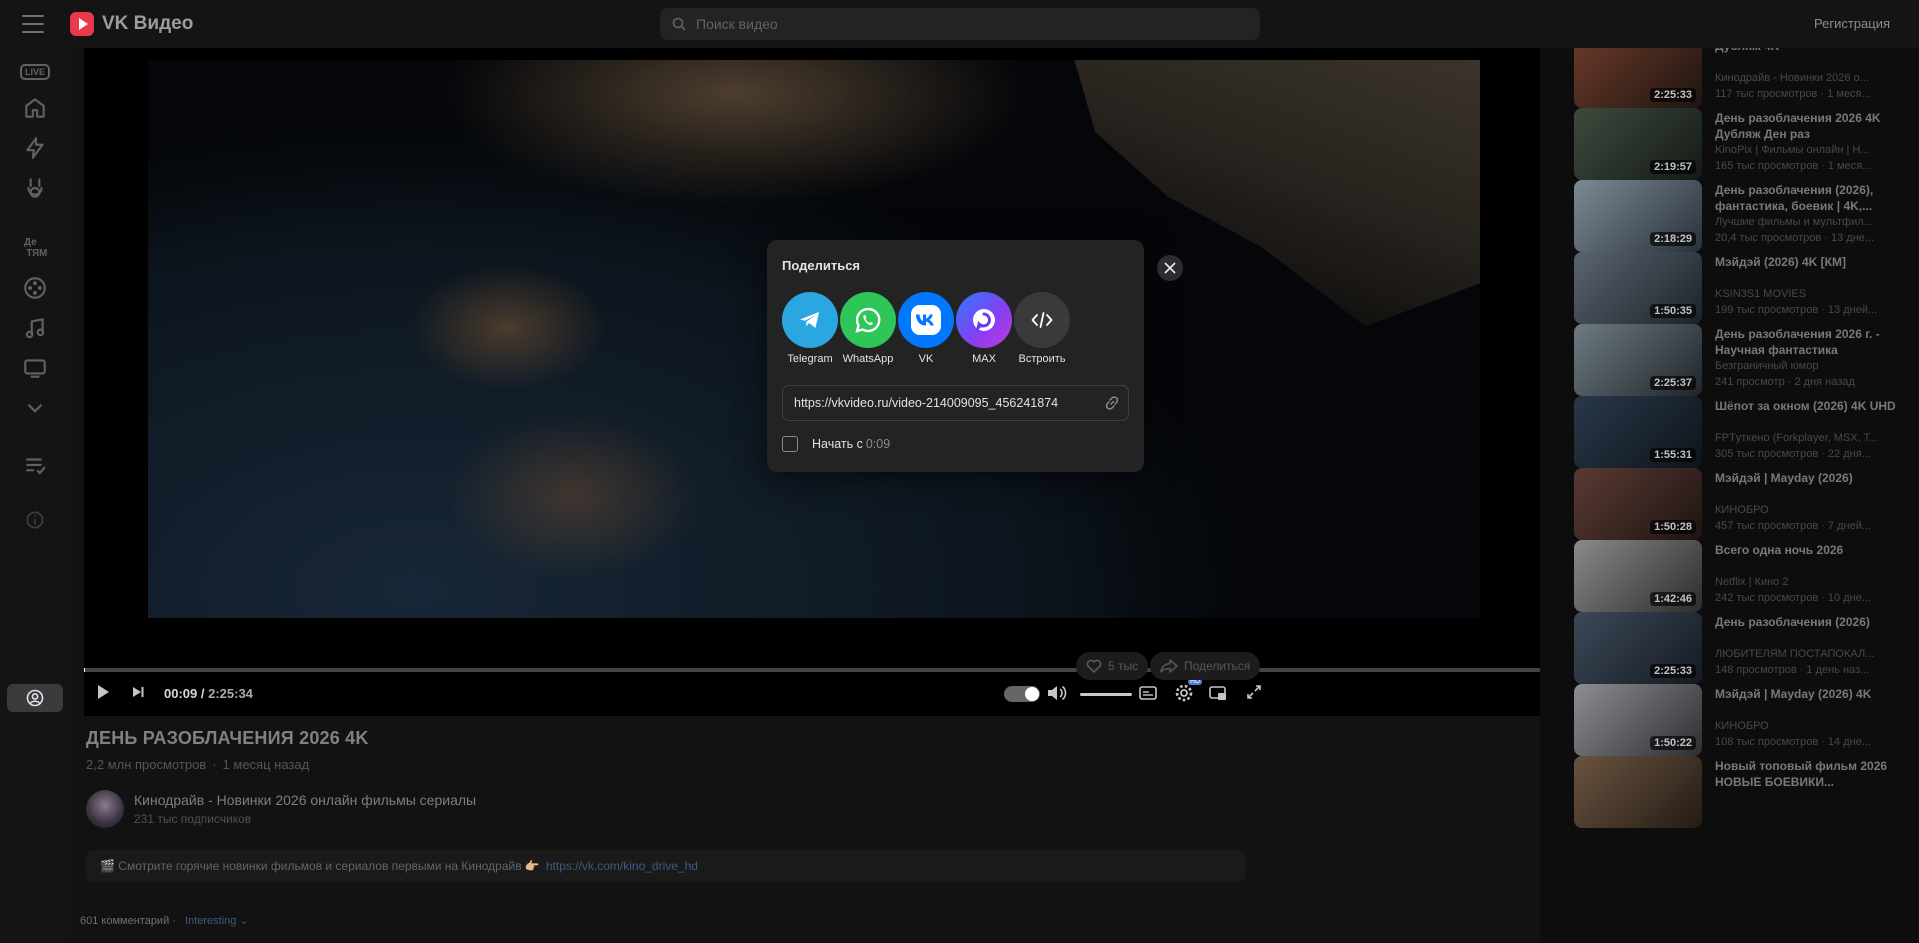 The width and height of the screenshot is (1919, 943). I want to click on recommendation-thumbnail: 2:19:57, so click(1638, 144).